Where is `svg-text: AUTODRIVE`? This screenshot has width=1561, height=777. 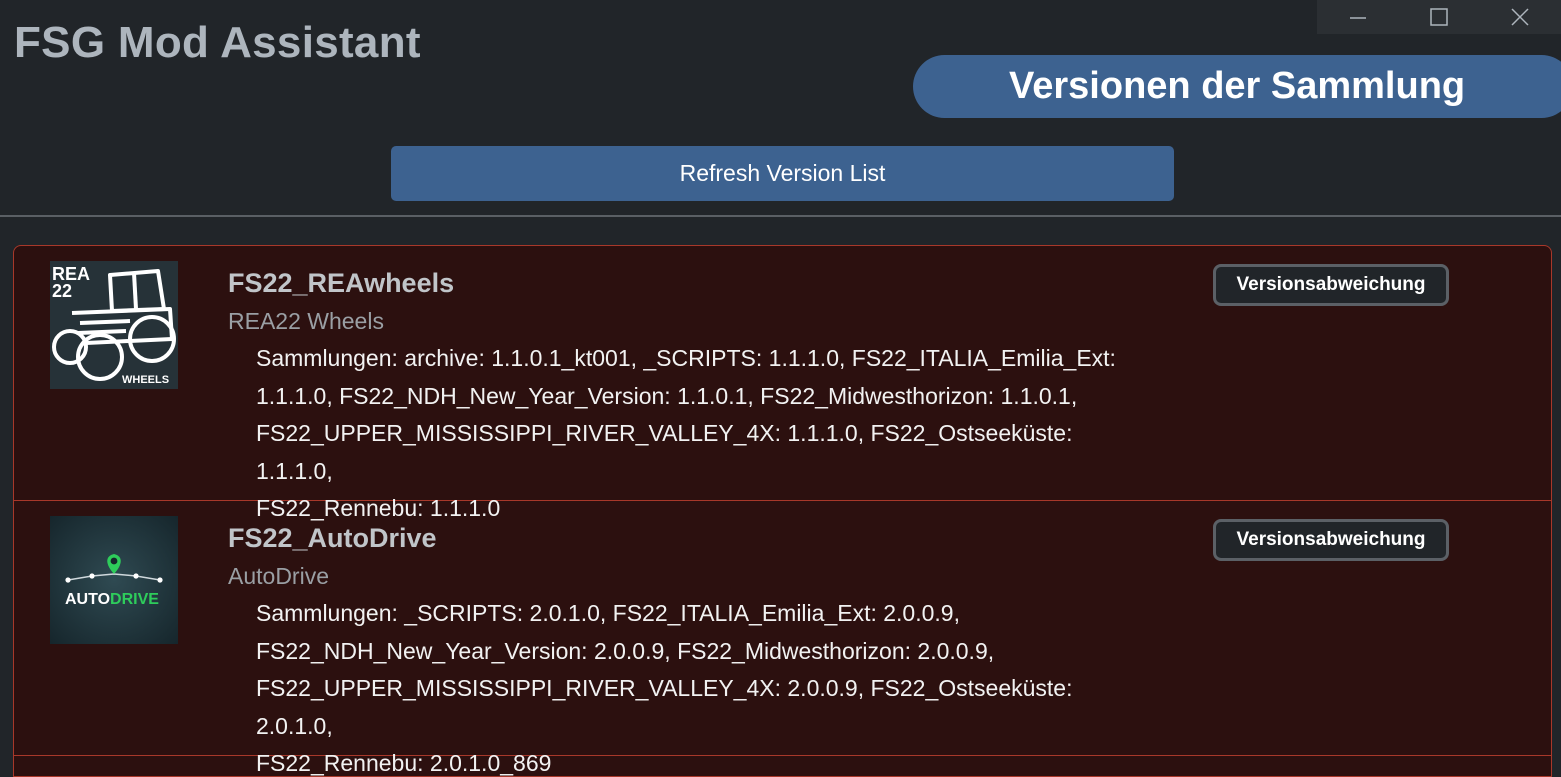 svg-text: AUTODRIVE is located at coordinates (112, 599).